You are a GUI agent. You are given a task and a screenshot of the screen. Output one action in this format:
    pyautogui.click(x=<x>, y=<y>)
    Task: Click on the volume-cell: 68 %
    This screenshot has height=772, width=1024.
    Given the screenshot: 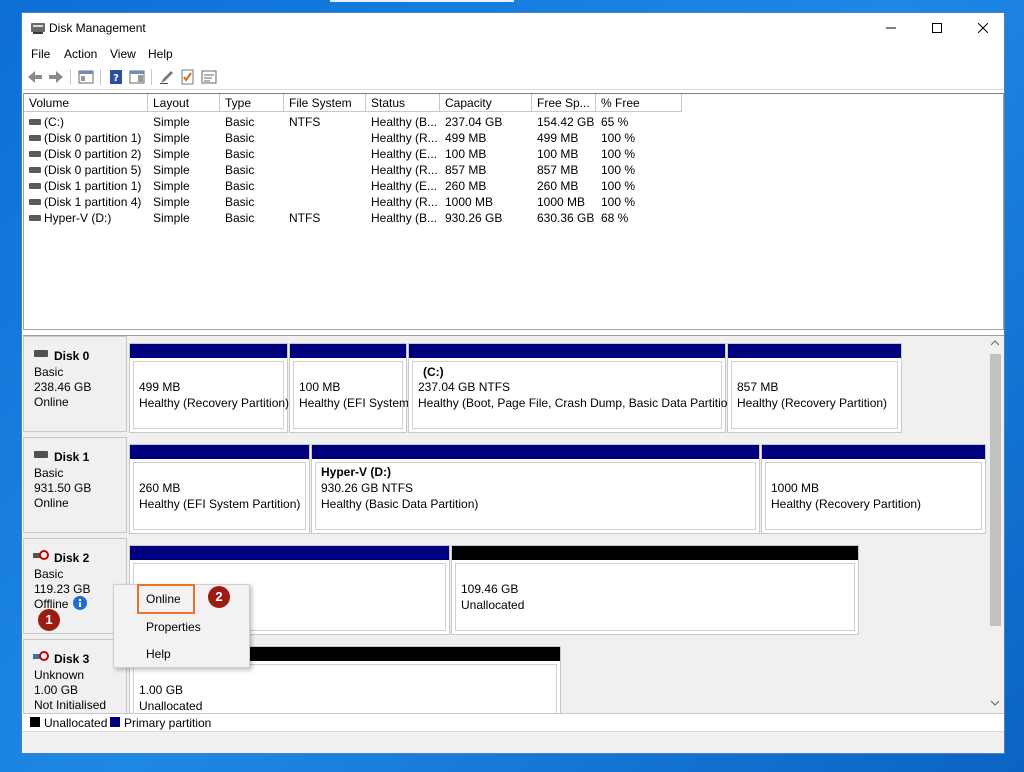 What is the action you would take?
    pyautogui.click(x=615, y=218)
    